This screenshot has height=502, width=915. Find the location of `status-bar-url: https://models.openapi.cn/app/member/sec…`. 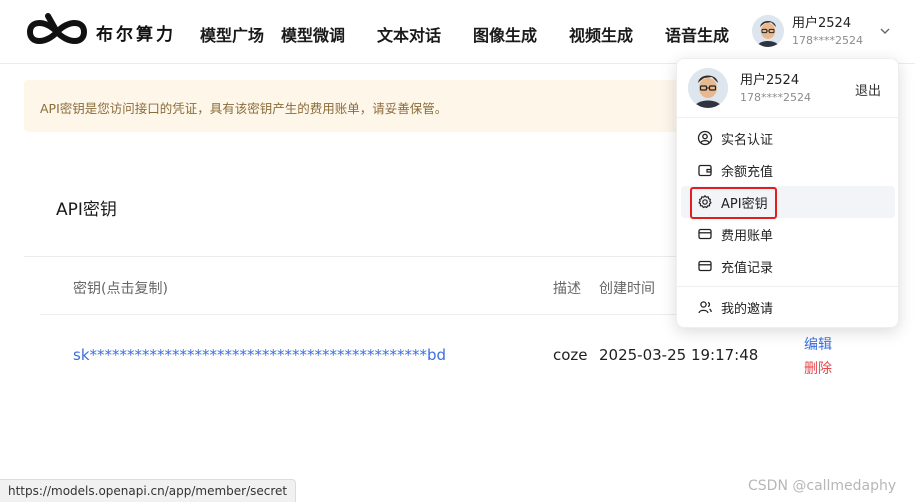

status-bar-url: https://models.openapi.cn/app/member/sec… is located at coordinates (148, 490).